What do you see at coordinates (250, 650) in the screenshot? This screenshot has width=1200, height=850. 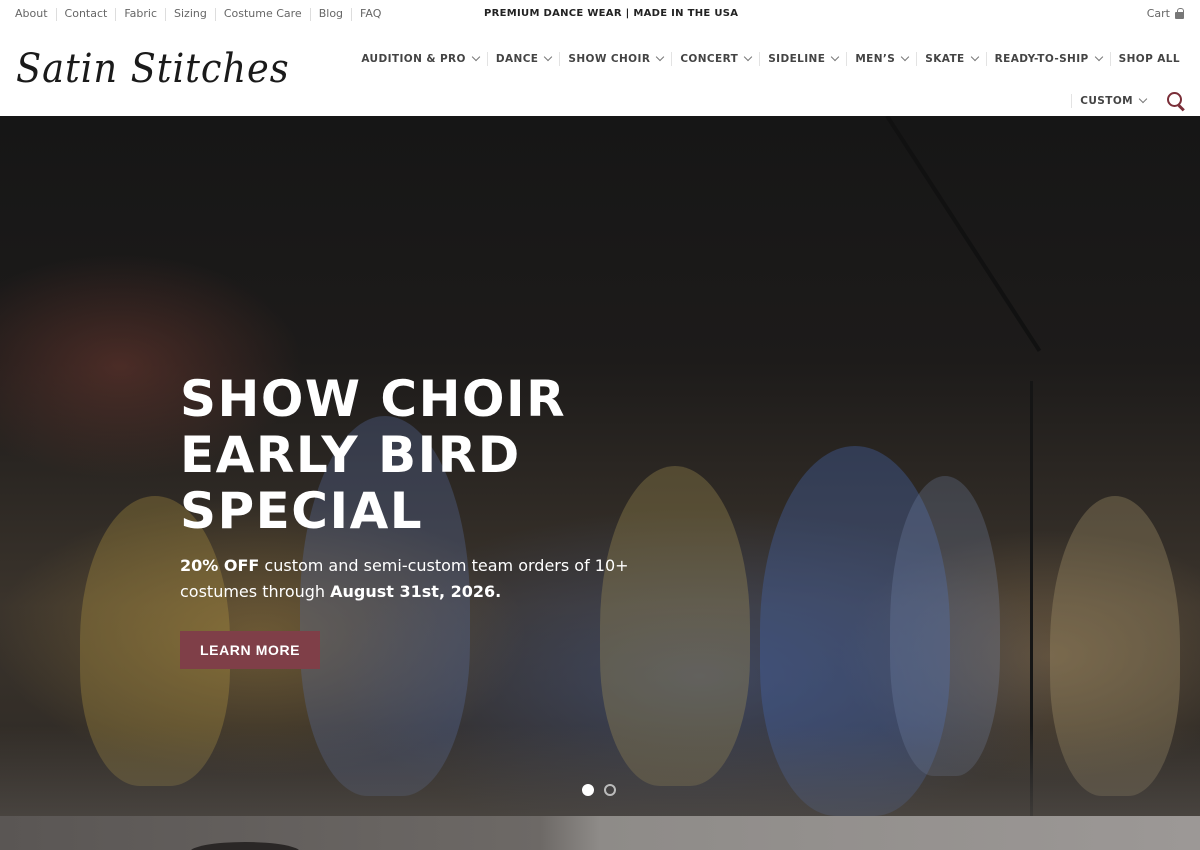 I see `learn-more-button: LEARN MORE` at bounding box center [250, 650].